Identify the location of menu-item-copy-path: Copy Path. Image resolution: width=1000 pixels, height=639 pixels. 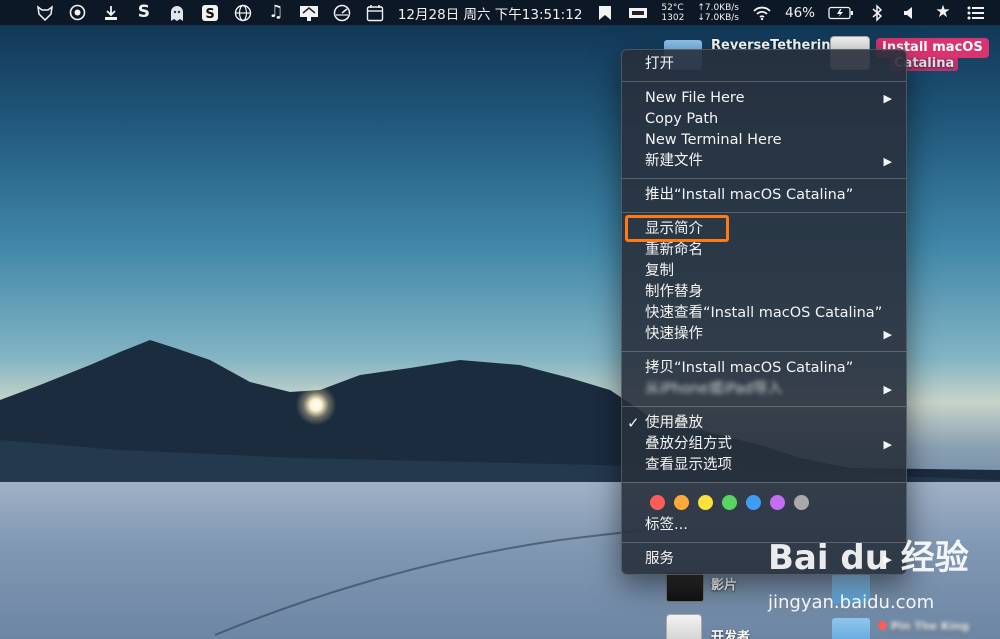
(764, 119).